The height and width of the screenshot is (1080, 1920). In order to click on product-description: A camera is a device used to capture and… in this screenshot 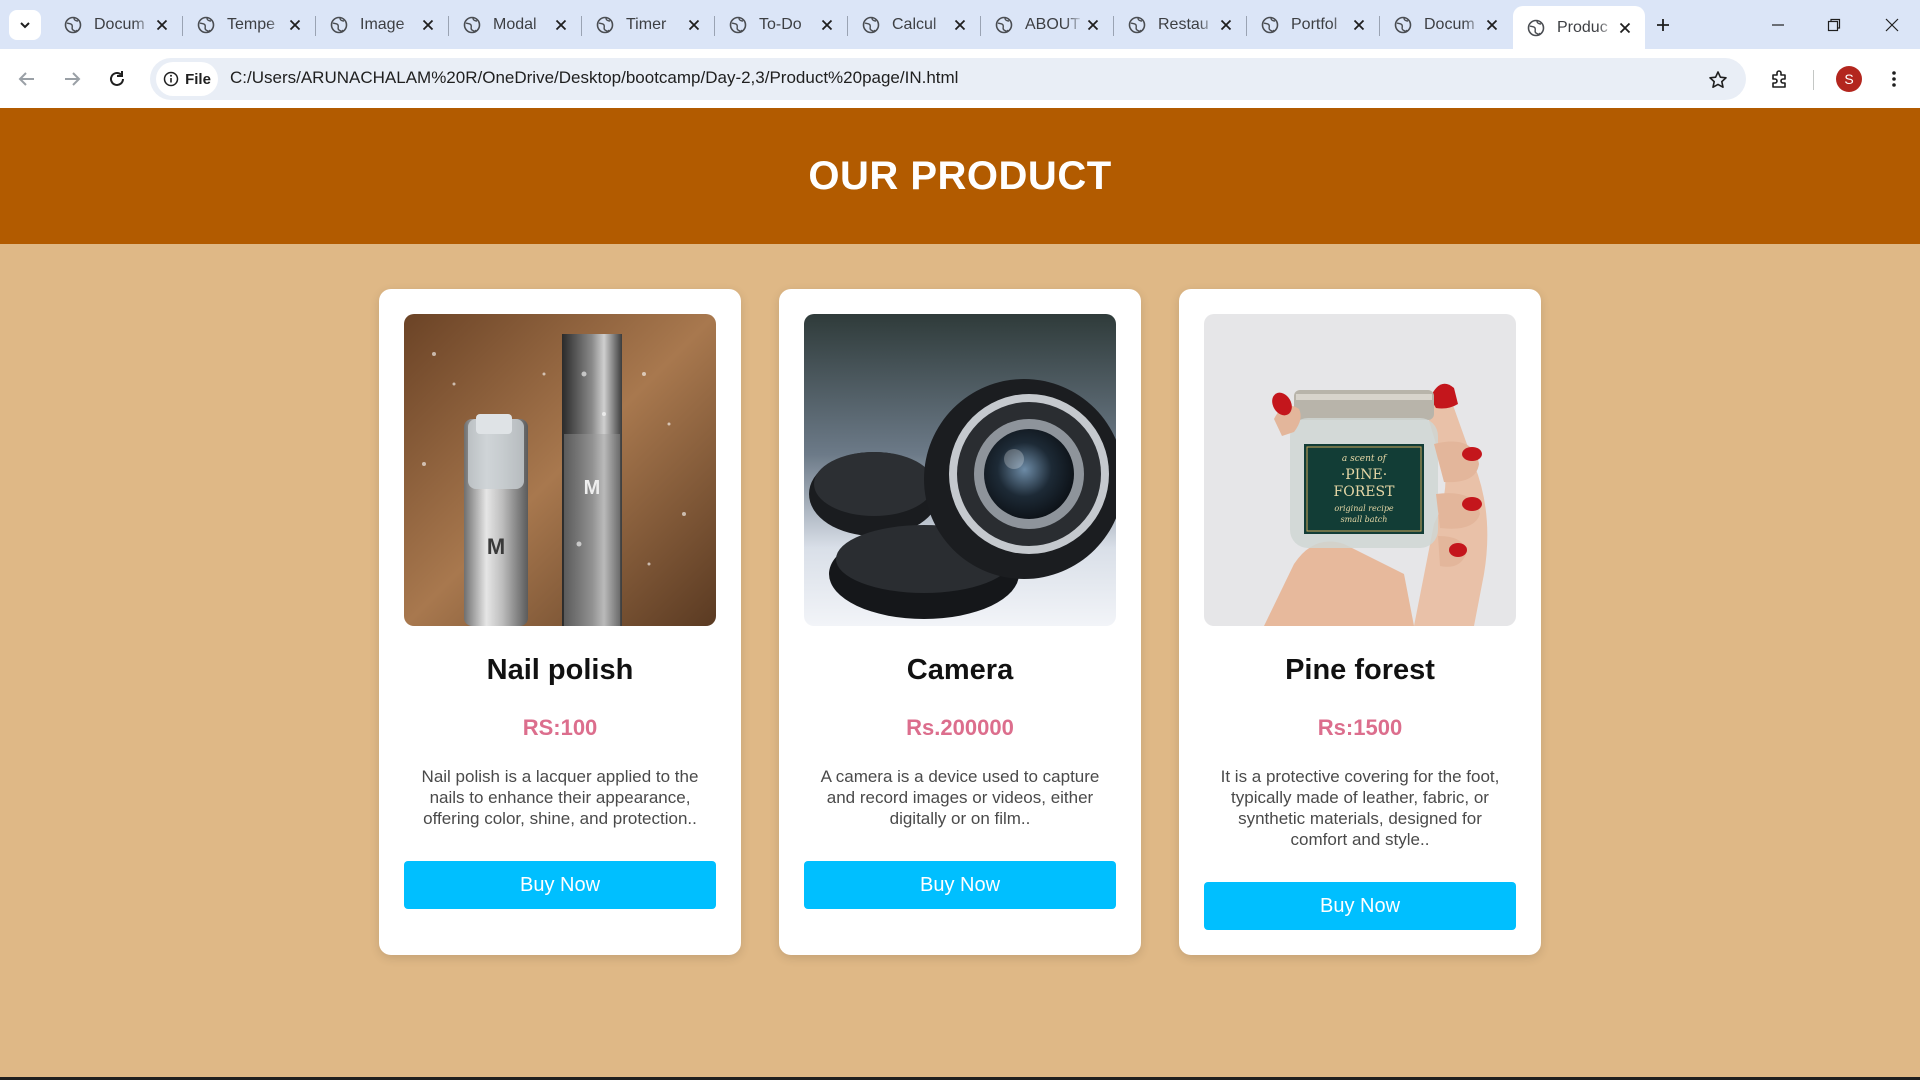, I will do `click(960, 797)`.